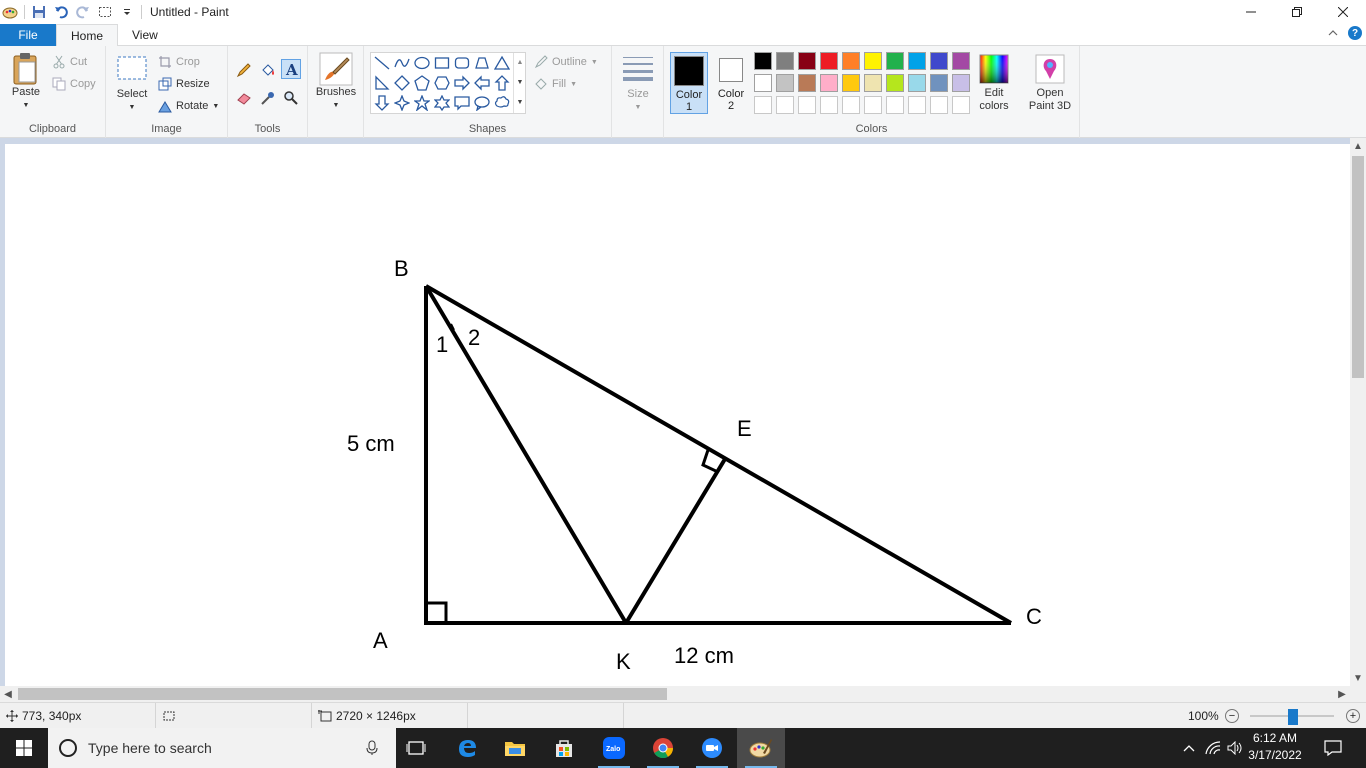 This screenshot has height=768, width=1366. What do you see at coordinates (555, 84) in the screenshot?
I see `fill-button: Fill ▼` at bounding box center [555, 84].